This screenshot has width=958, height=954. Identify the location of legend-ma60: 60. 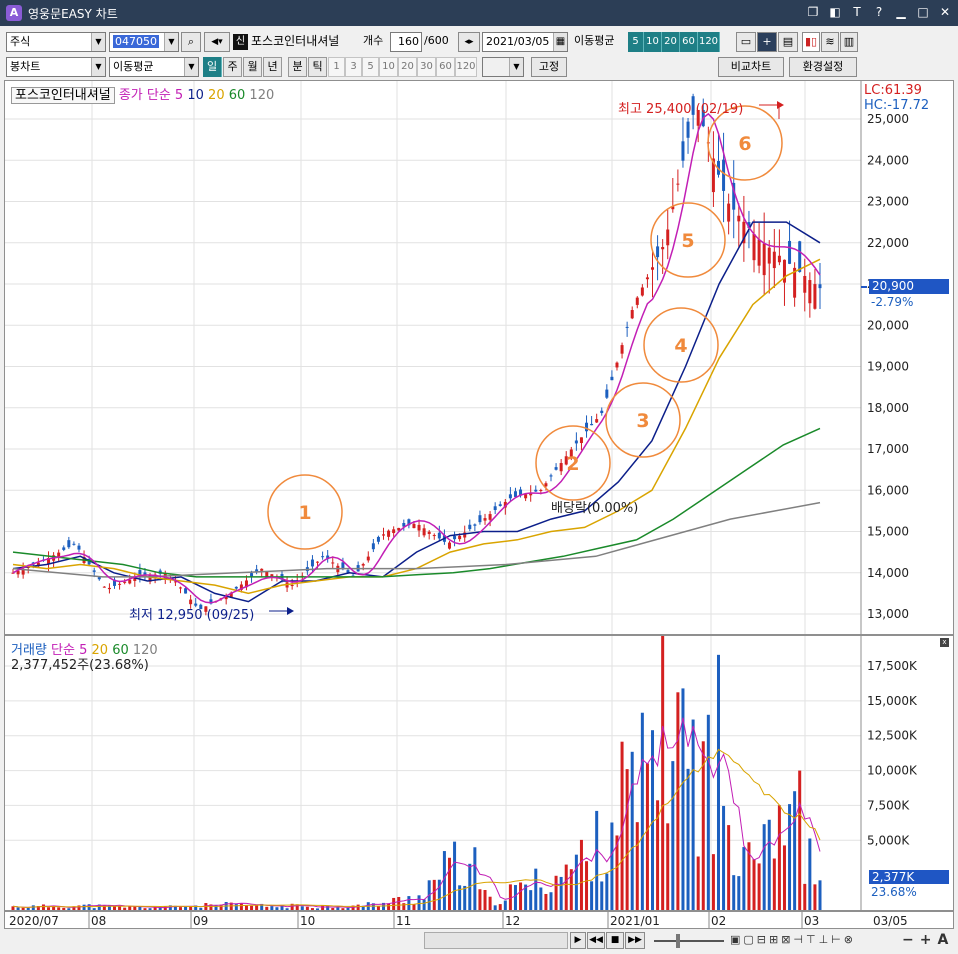
(237, 95).